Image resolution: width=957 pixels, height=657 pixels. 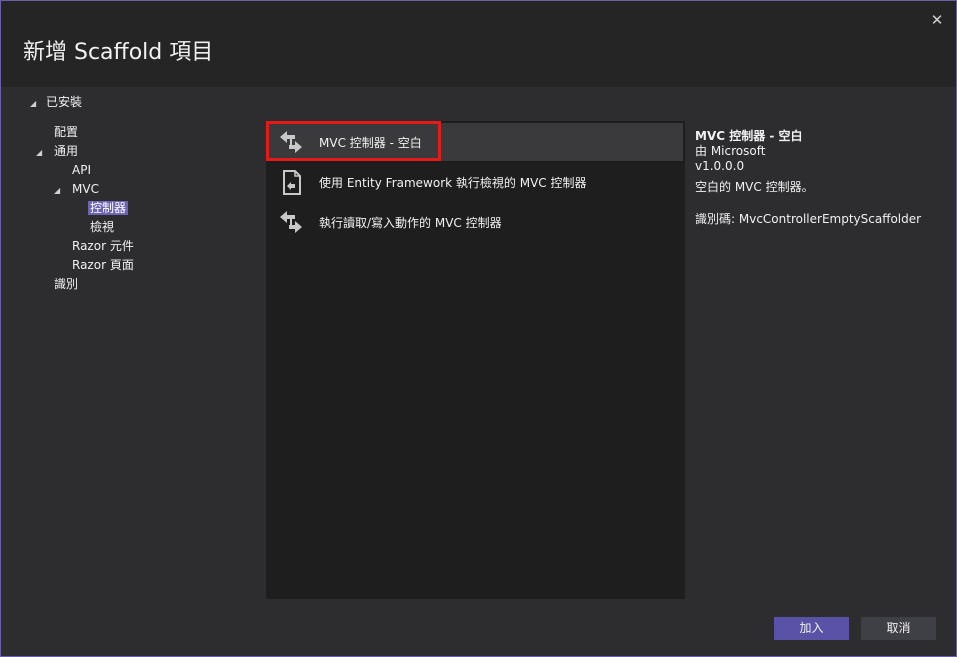 I want to click on details-id: 識別碼: MvcControllerEmptyScaffolder, so click(x=808, y=219).